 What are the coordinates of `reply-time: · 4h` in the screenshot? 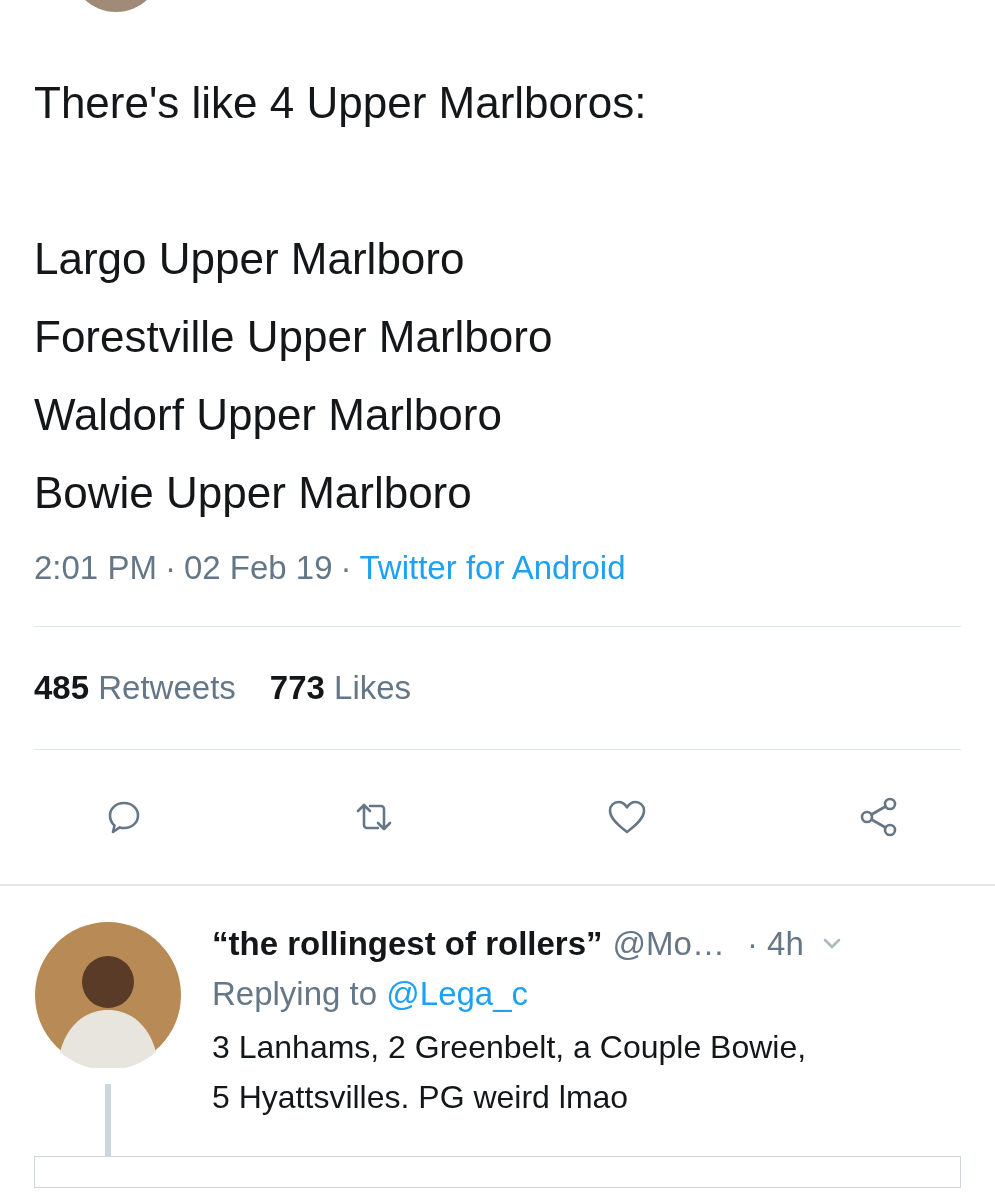 It's located at (775, 944).